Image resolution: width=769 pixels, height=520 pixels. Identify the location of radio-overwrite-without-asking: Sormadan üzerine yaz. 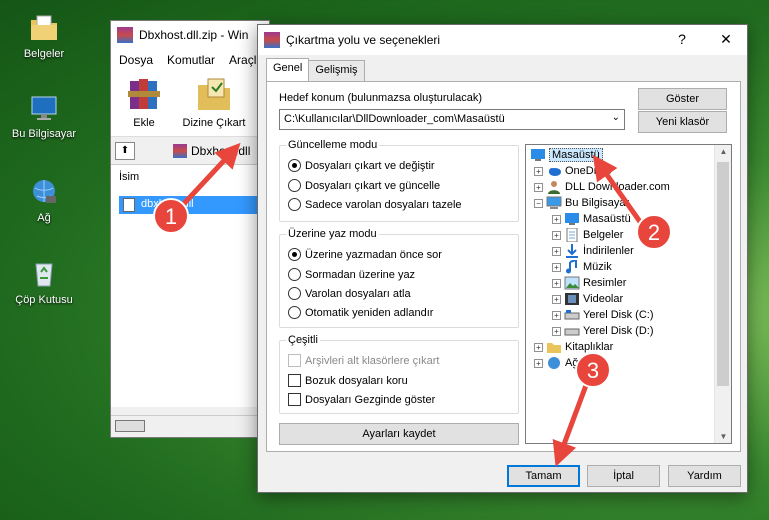
(351, 274).